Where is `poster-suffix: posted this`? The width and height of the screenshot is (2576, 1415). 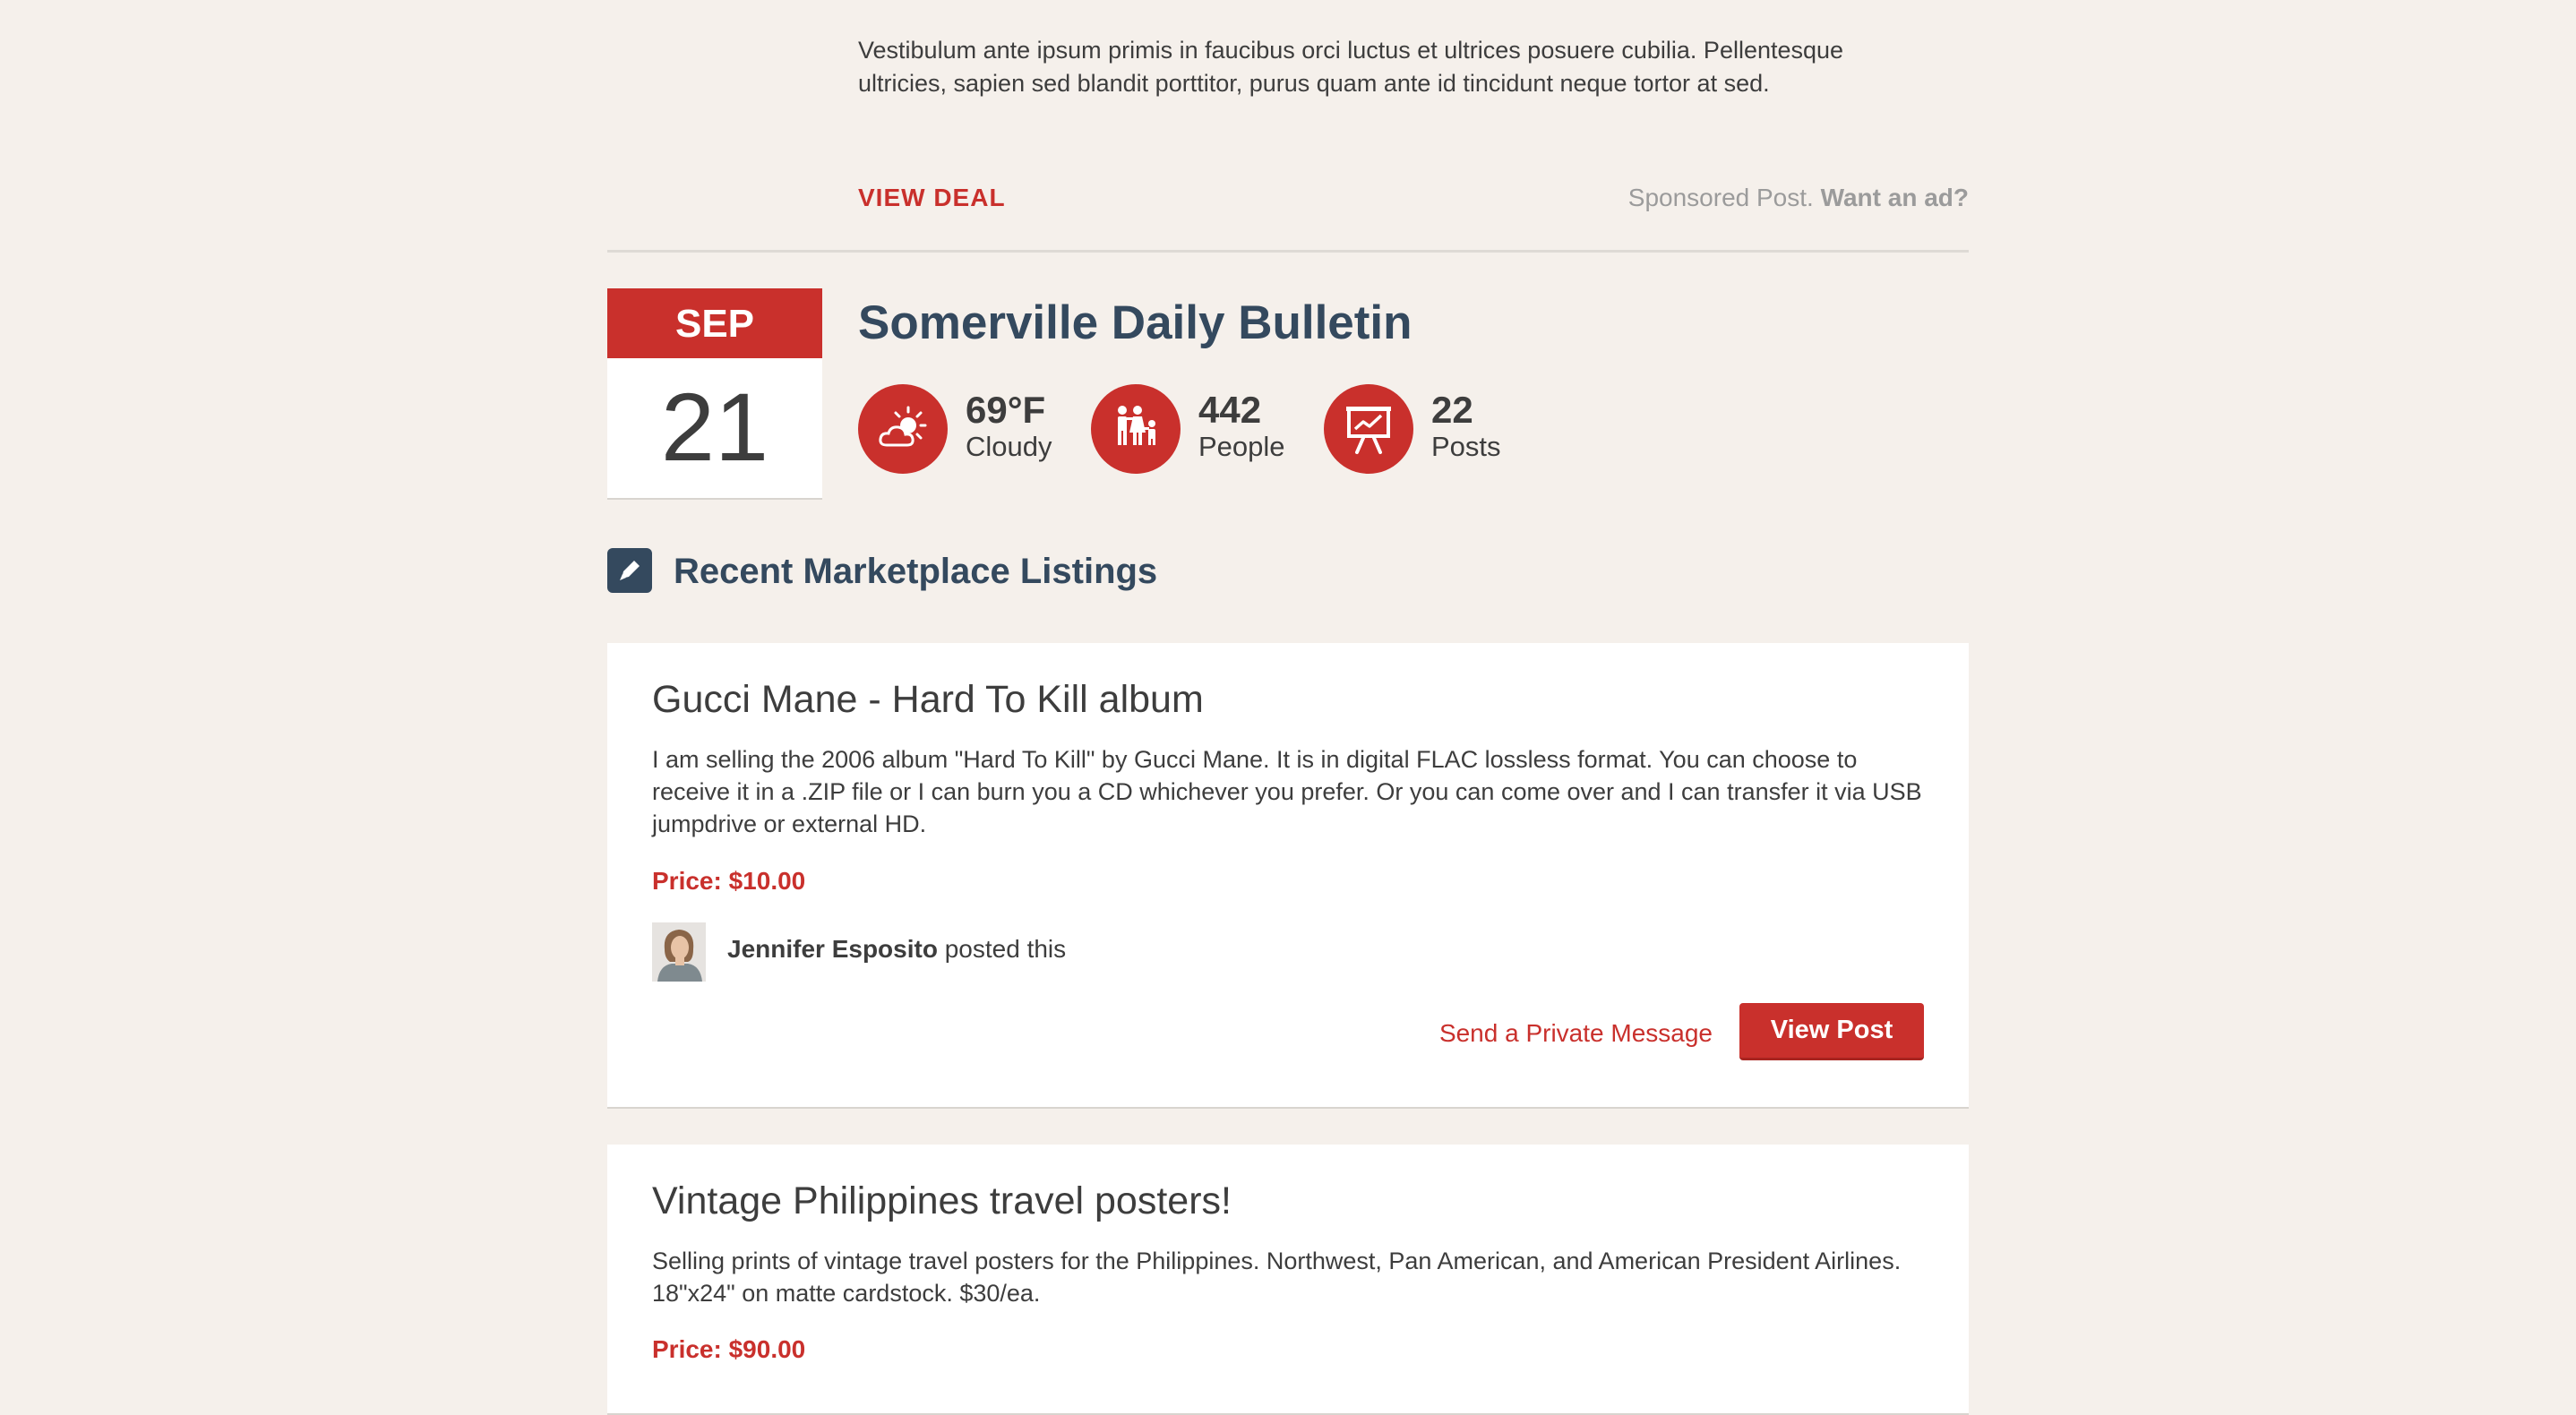 poster-suffix: posted this is located at coordinates (1002, 949).